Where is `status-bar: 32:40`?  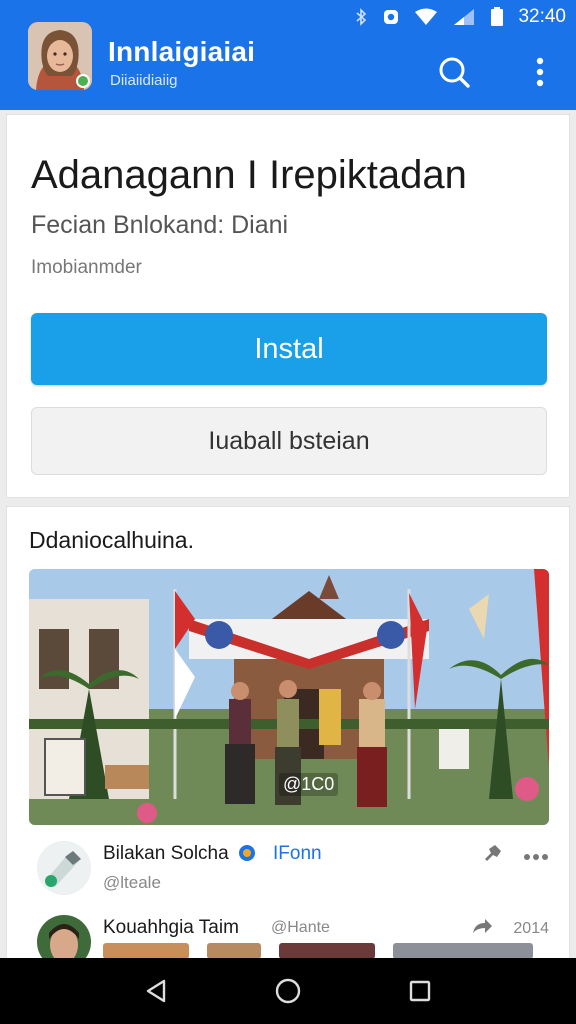 status-bar: 32:40 is located at coordinates (460, 17).